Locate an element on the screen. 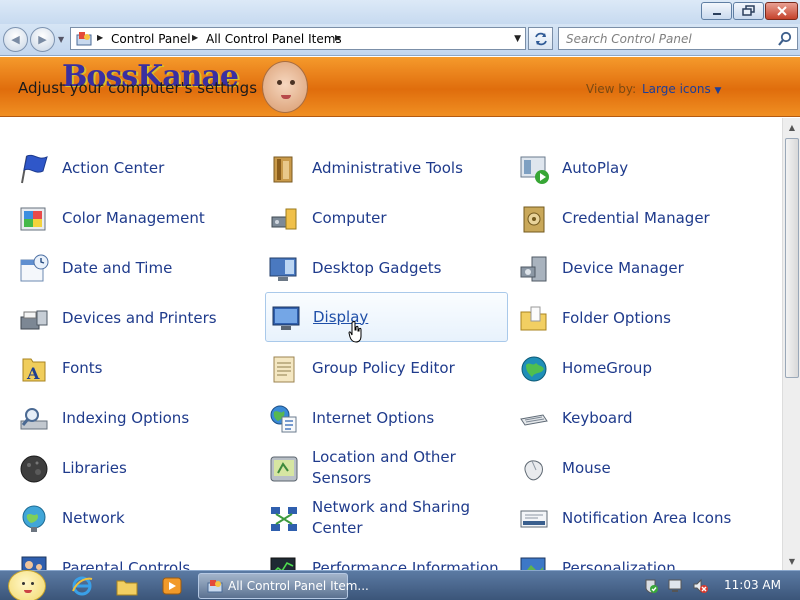 The height and width of the screenshot is (600, 800). item-indexing-options: Indexing Options is located at coordinates (135, 418).